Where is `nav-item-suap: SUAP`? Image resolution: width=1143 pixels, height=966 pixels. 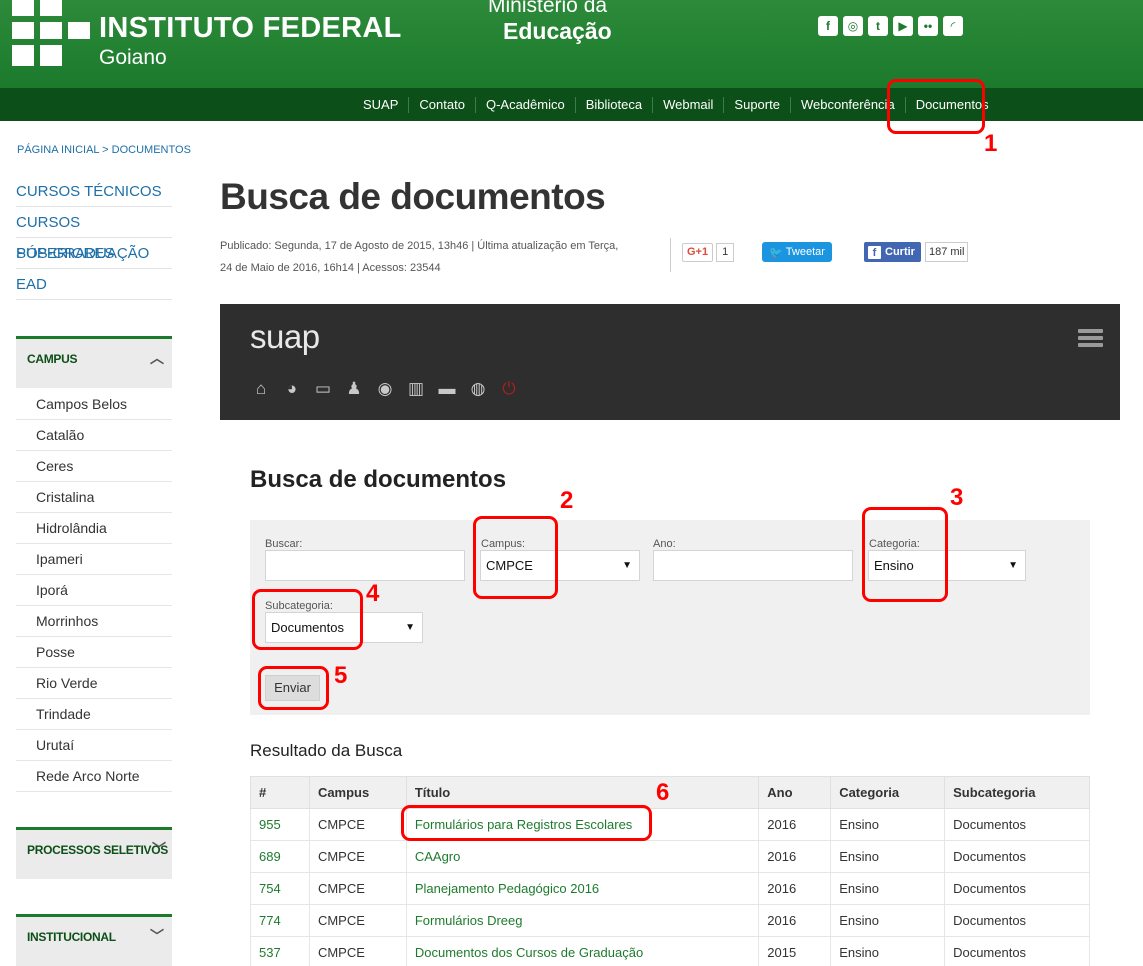
nav-item-suap: SUAP is located at coordinates (380, 105).